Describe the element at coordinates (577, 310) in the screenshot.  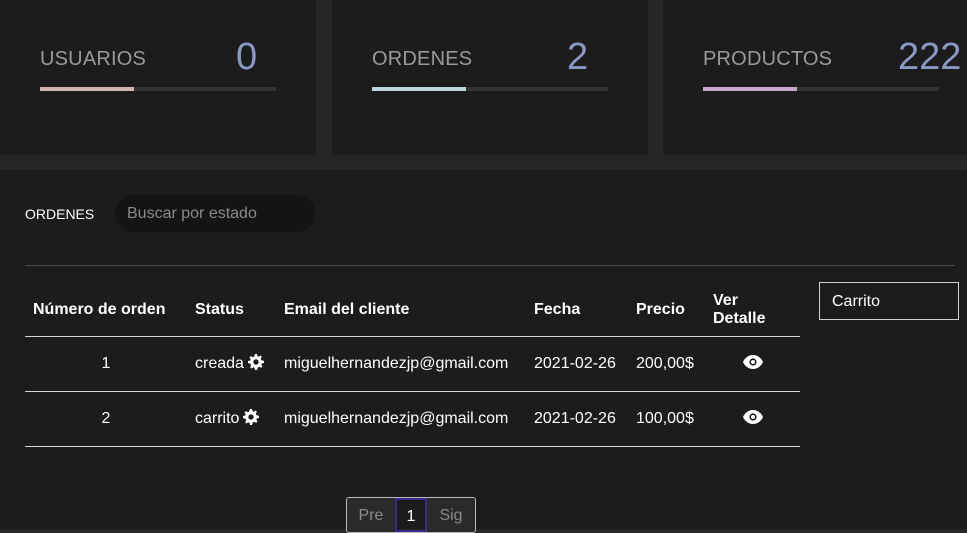
I see `header-date: Fecha` at that location.